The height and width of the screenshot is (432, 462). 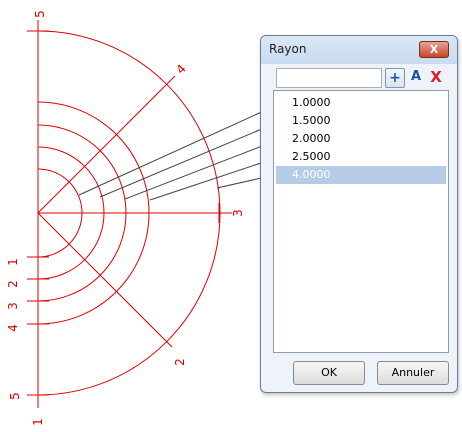 I want to click on radius-marker-4: 4, so click(x=13, y=328).